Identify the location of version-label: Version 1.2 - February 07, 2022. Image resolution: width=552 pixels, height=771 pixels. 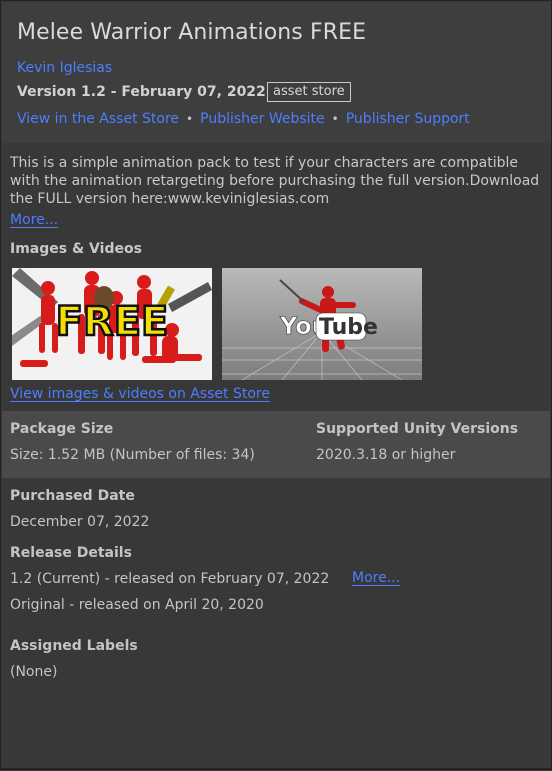
(141, 92).